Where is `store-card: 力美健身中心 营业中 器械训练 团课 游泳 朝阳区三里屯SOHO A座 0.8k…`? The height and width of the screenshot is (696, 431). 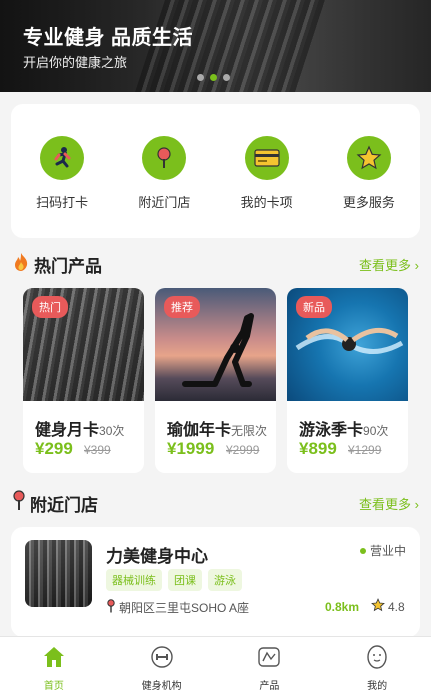 store-card: 力美健身中心 营业中 器械训练 团课 游泳 朝阳区三里屯SOHO A座 0.8k… is located at coordinates (215, 582).